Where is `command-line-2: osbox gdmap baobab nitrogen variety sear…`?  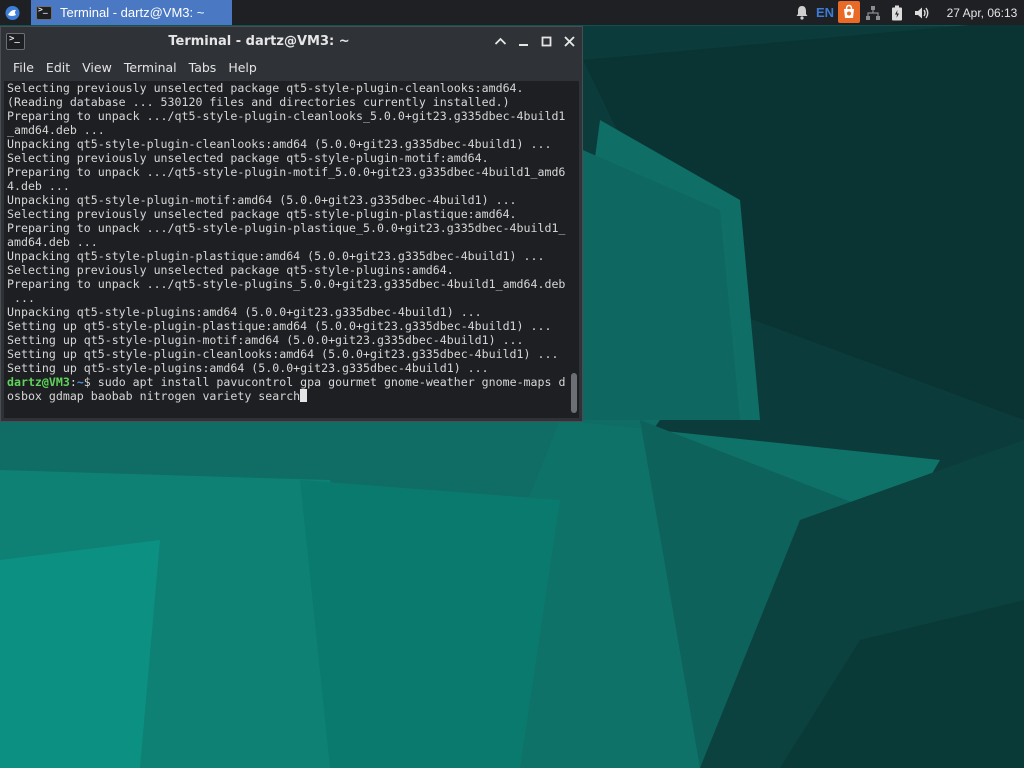
command-line-2: osbox gdmap baobab nitrogen variety sear… is located at coordinates (154, 396).